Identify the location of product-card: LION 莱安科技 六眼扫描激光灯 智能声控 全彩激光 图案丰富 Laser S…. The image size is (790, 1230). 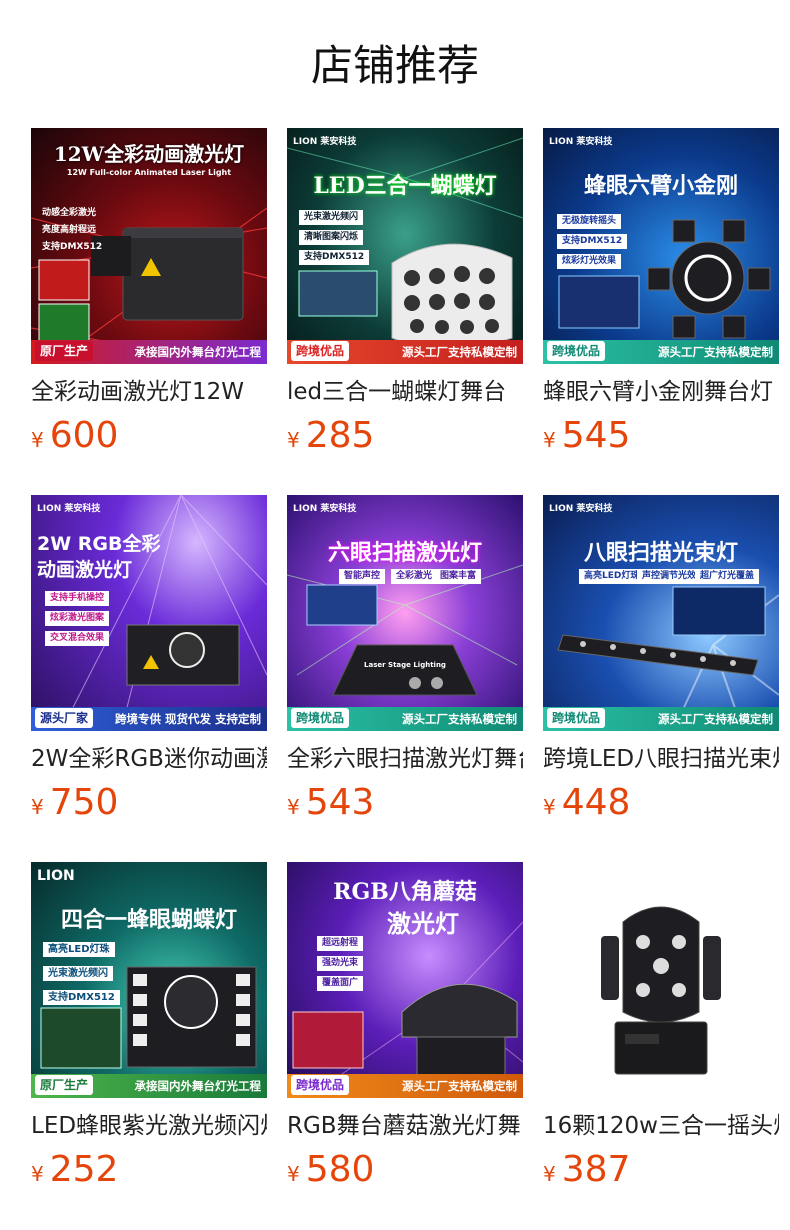
(405, 665).